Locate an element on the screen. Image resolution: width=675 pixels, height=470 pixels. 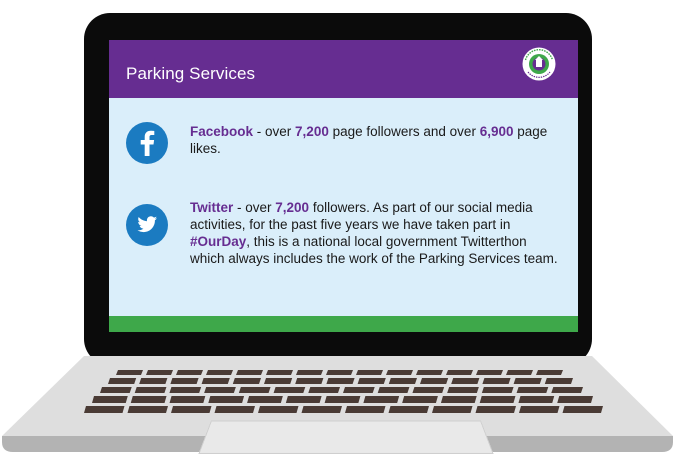
slide-header: Parking Services is located at coordinates (343, 69).